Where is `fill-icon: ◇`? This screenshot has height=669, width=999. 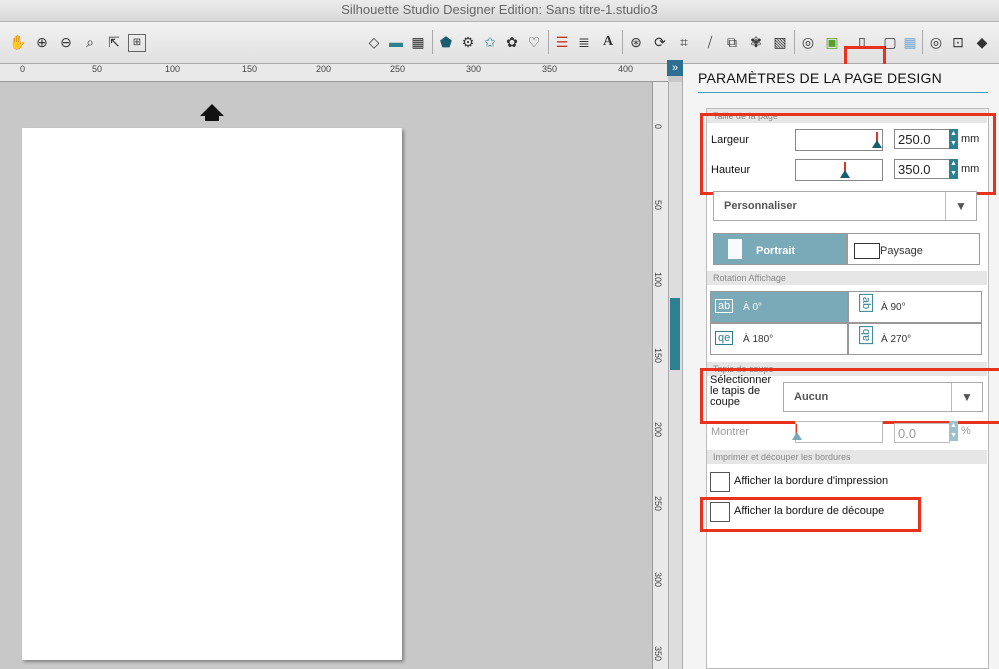 fill-icon: ◇ is located at coordinates (374, 42).